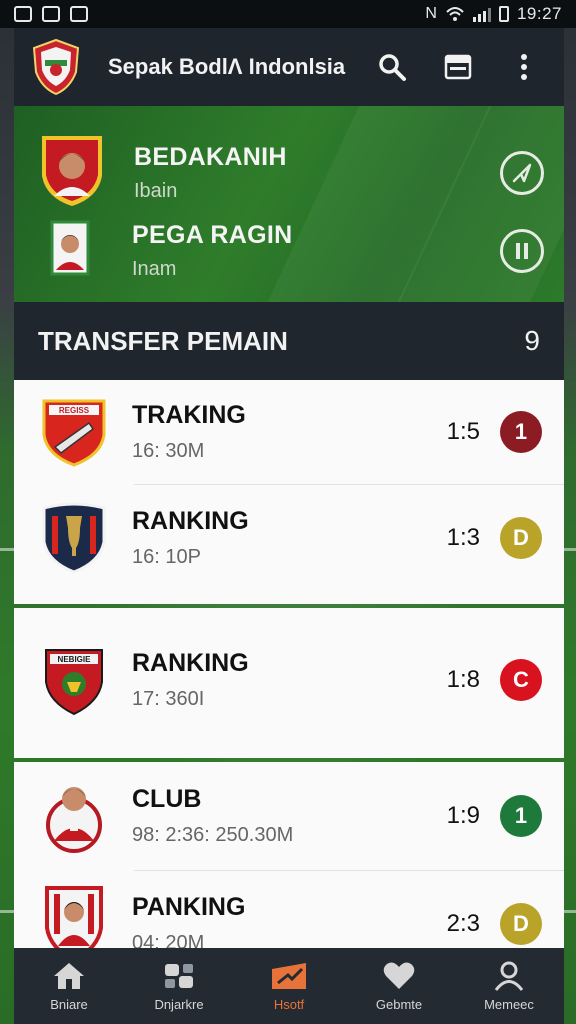  What do you see at coordinates (509, 1004) in the screenshot?
I see `nav-label: Memeec` at bounding box center [509, 1004].